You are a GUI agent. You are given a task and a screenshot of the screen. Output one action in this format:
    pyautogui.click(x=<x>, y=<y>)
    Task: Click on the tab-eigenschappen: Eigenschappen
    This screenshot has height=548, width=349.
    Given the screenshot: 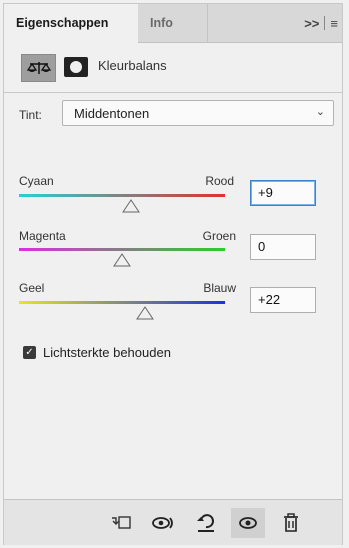 What is the action you would take?
    pyautogui.click(x=71, y=23)
    